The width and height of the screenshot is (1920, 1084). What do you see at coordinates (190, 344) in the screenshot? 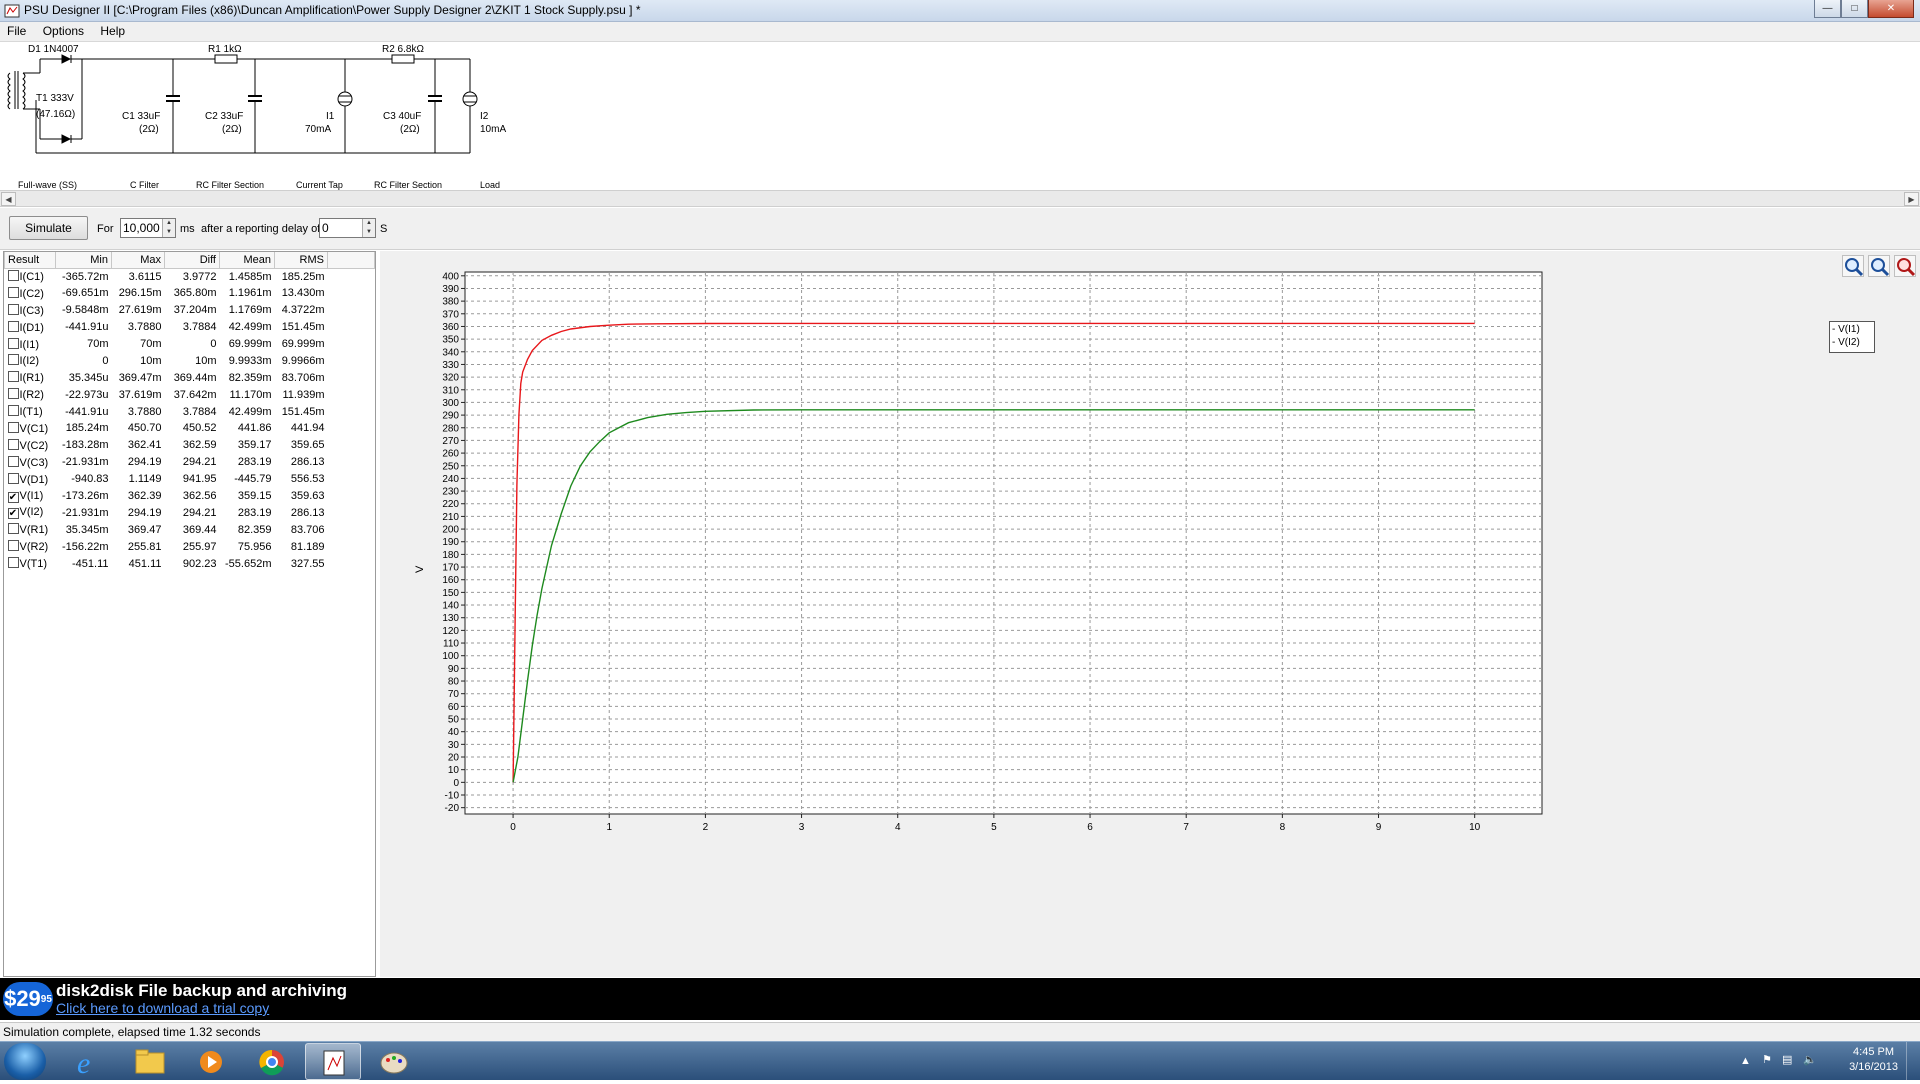
I see `table-row: I(I1) 70m 70m 0 69.999m 69.999m` at bounding box center [190, 344].